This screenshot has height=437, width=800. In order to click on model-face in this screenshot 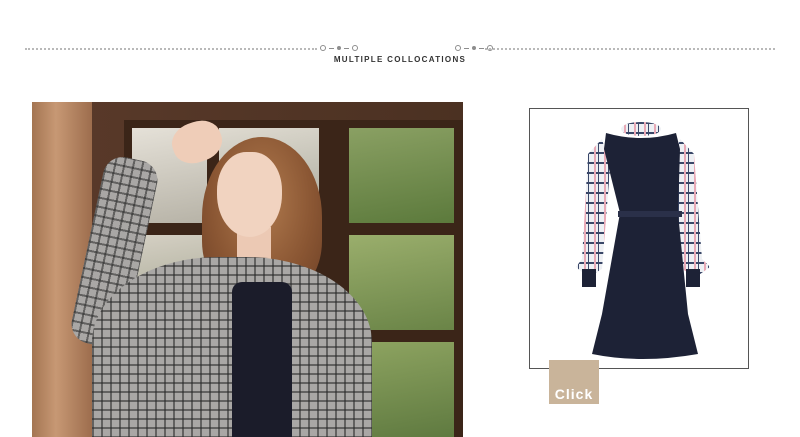, I will do `click(249, 194)`.